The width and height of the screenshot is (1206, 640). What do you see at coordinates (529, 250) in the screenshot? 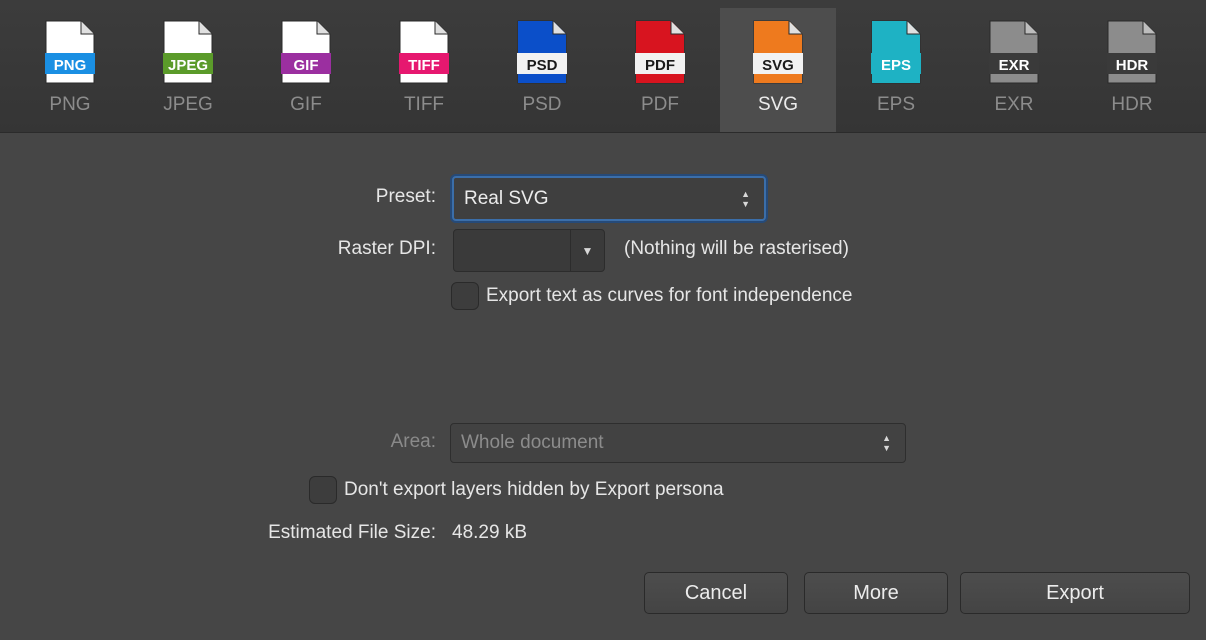
I see `raster-dpi-combo: ▼` at bounding box center [529, 250].